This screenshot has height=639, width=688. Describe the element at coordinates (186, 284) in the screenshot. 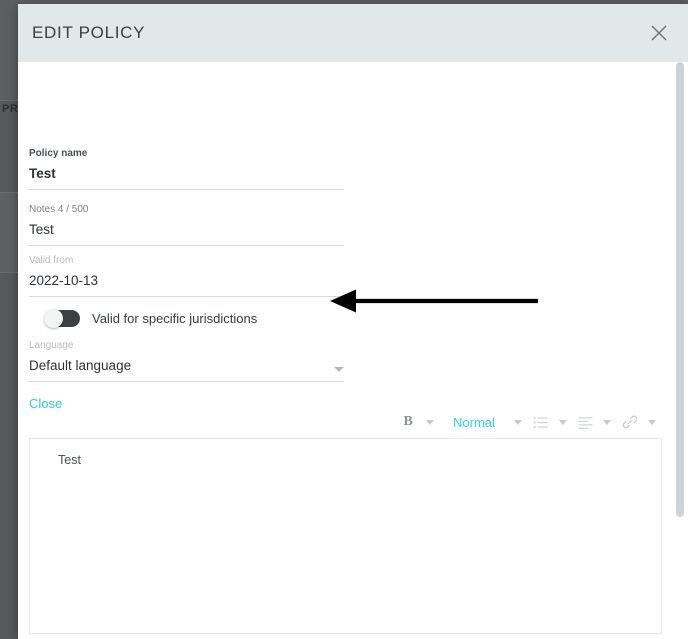

I see `valid-from-input: 2022-10-13` at that location.